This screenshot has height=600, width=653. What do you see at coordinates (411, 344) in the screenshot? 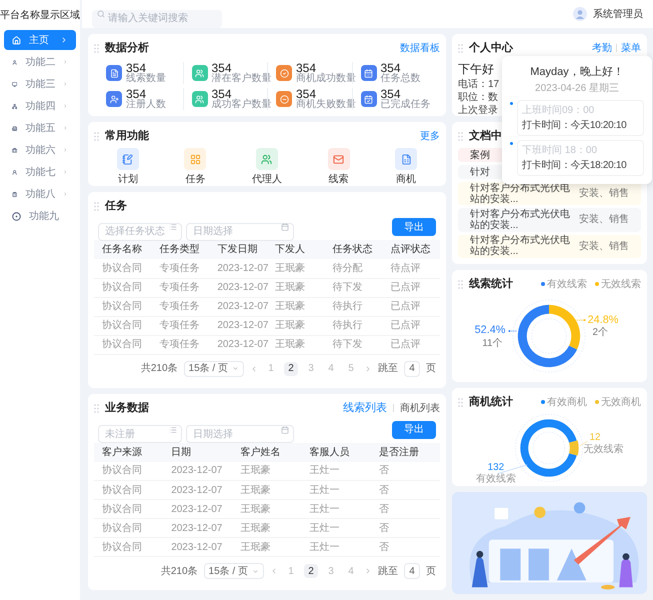
I see `table-cell: 已点评` at bounding box center [411, 344].